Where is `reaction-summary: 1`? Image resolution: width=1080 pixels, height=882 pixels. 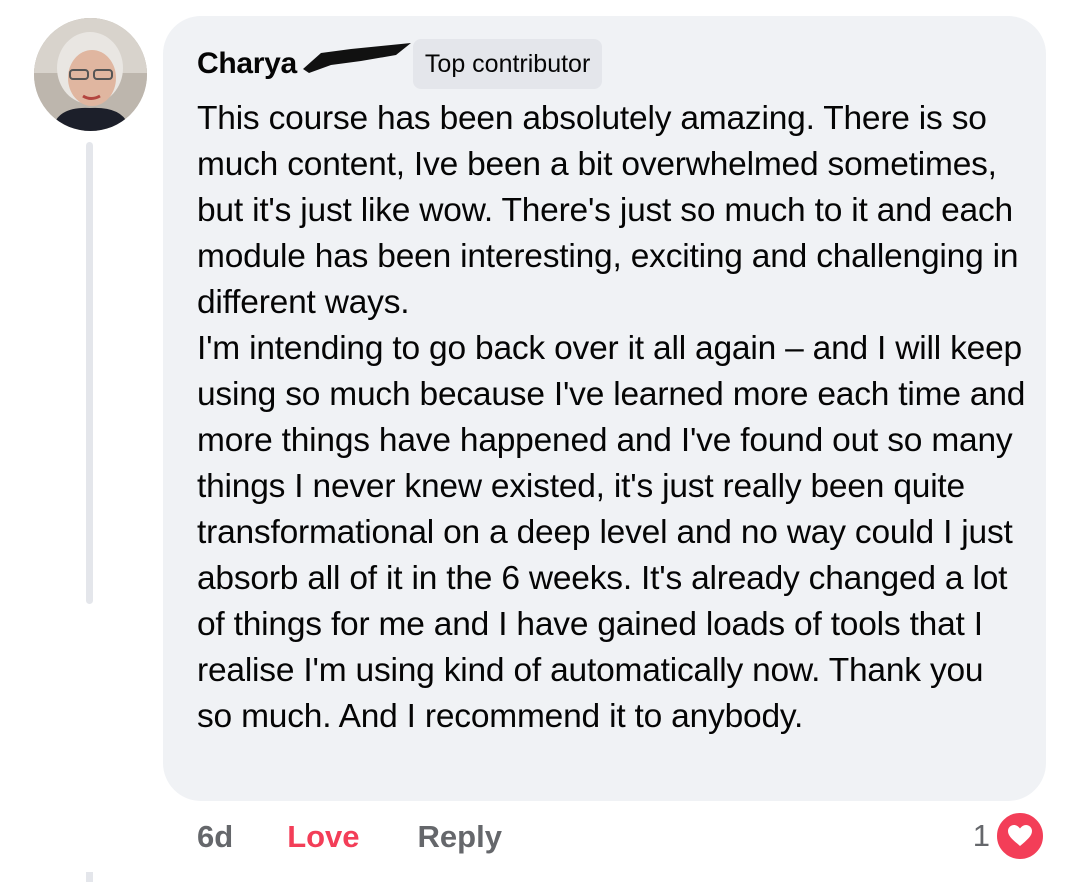 reaction-summary: 1 is located at coordinates (1009, 836).